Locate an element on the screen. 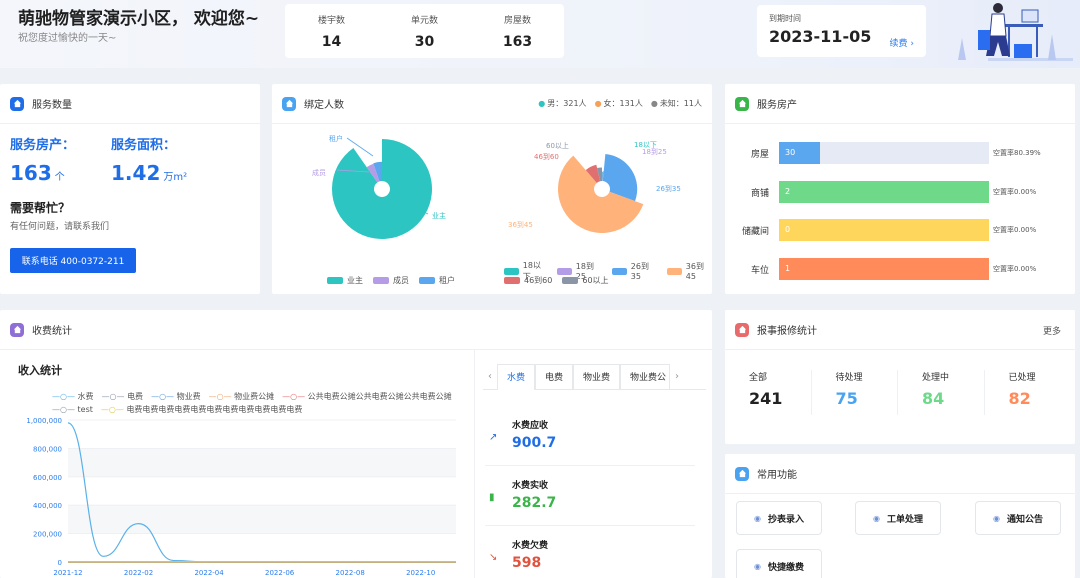 The image size is (1080, 578). building-stats: 楼宇数 14 单元数 30 房屋数 163 is located at coordinates (424, 31).